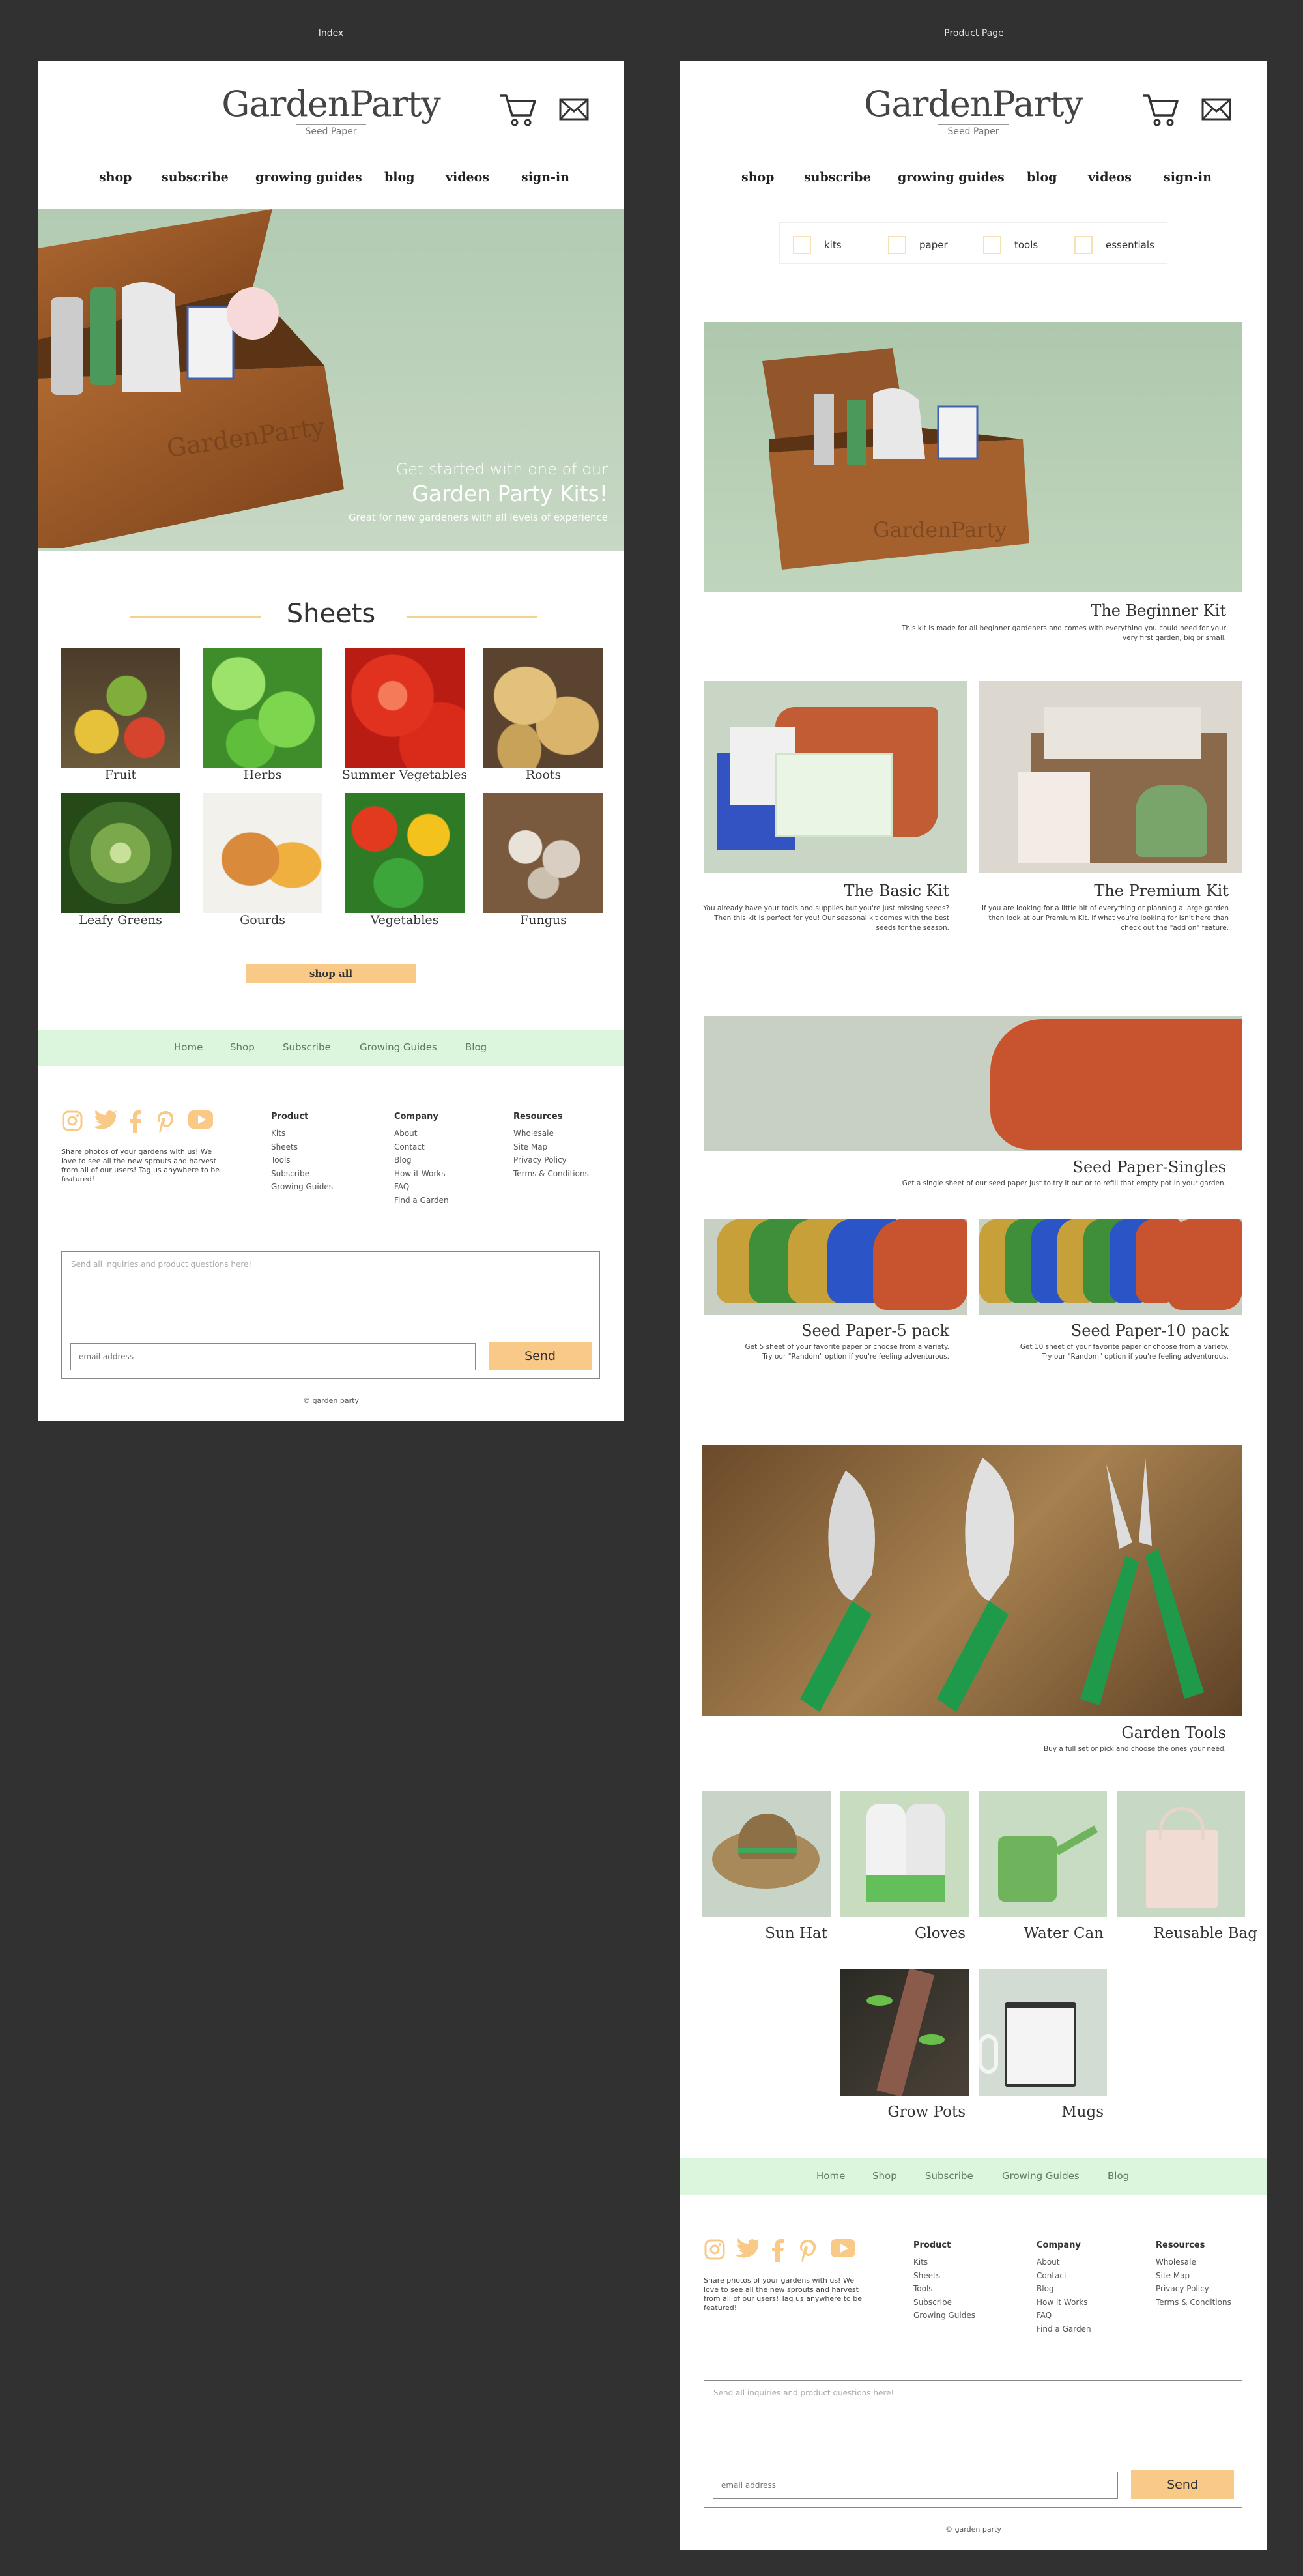  Describe the element at coordinates (1158, 610) in the screenshot. I see `product-title: The Beginner Kit` at that location.